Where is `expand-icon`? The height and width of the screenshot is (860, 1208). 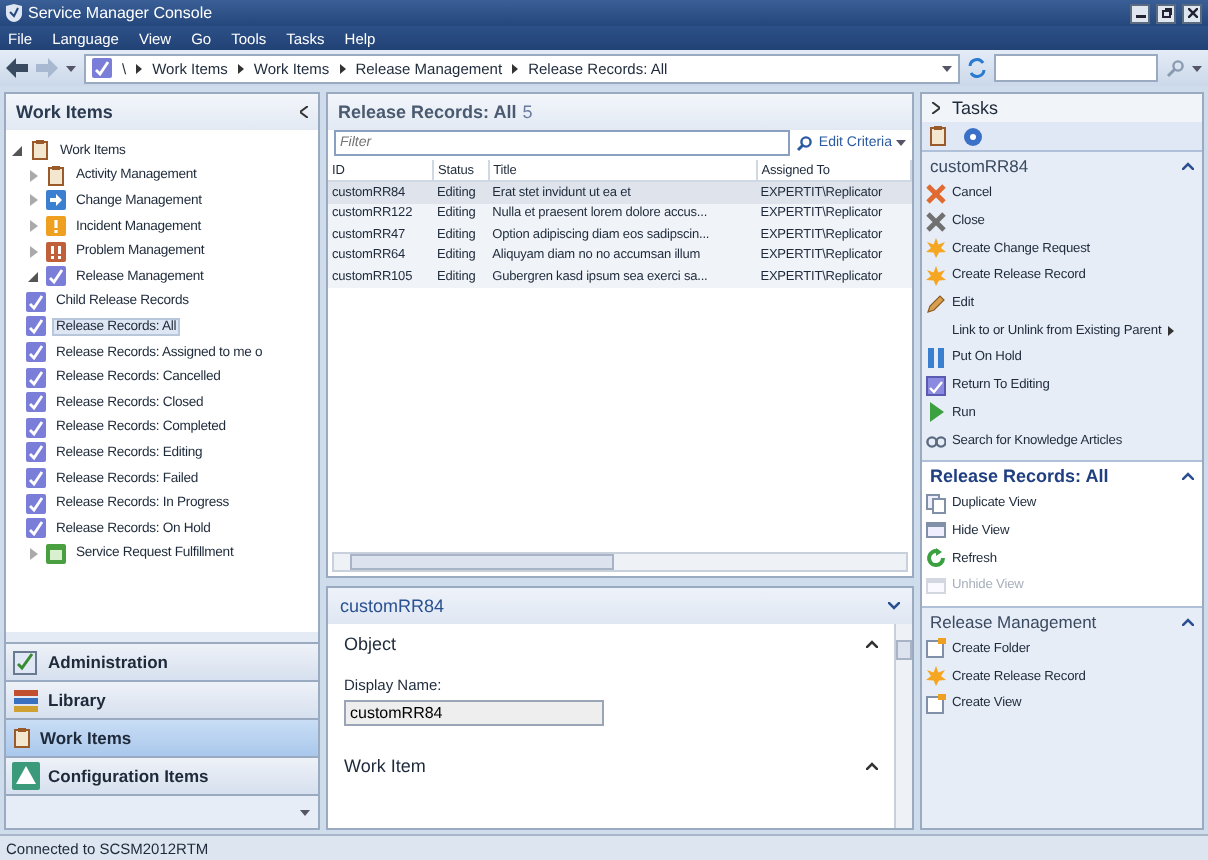 expand-icon is located at coordinates (936, 108).